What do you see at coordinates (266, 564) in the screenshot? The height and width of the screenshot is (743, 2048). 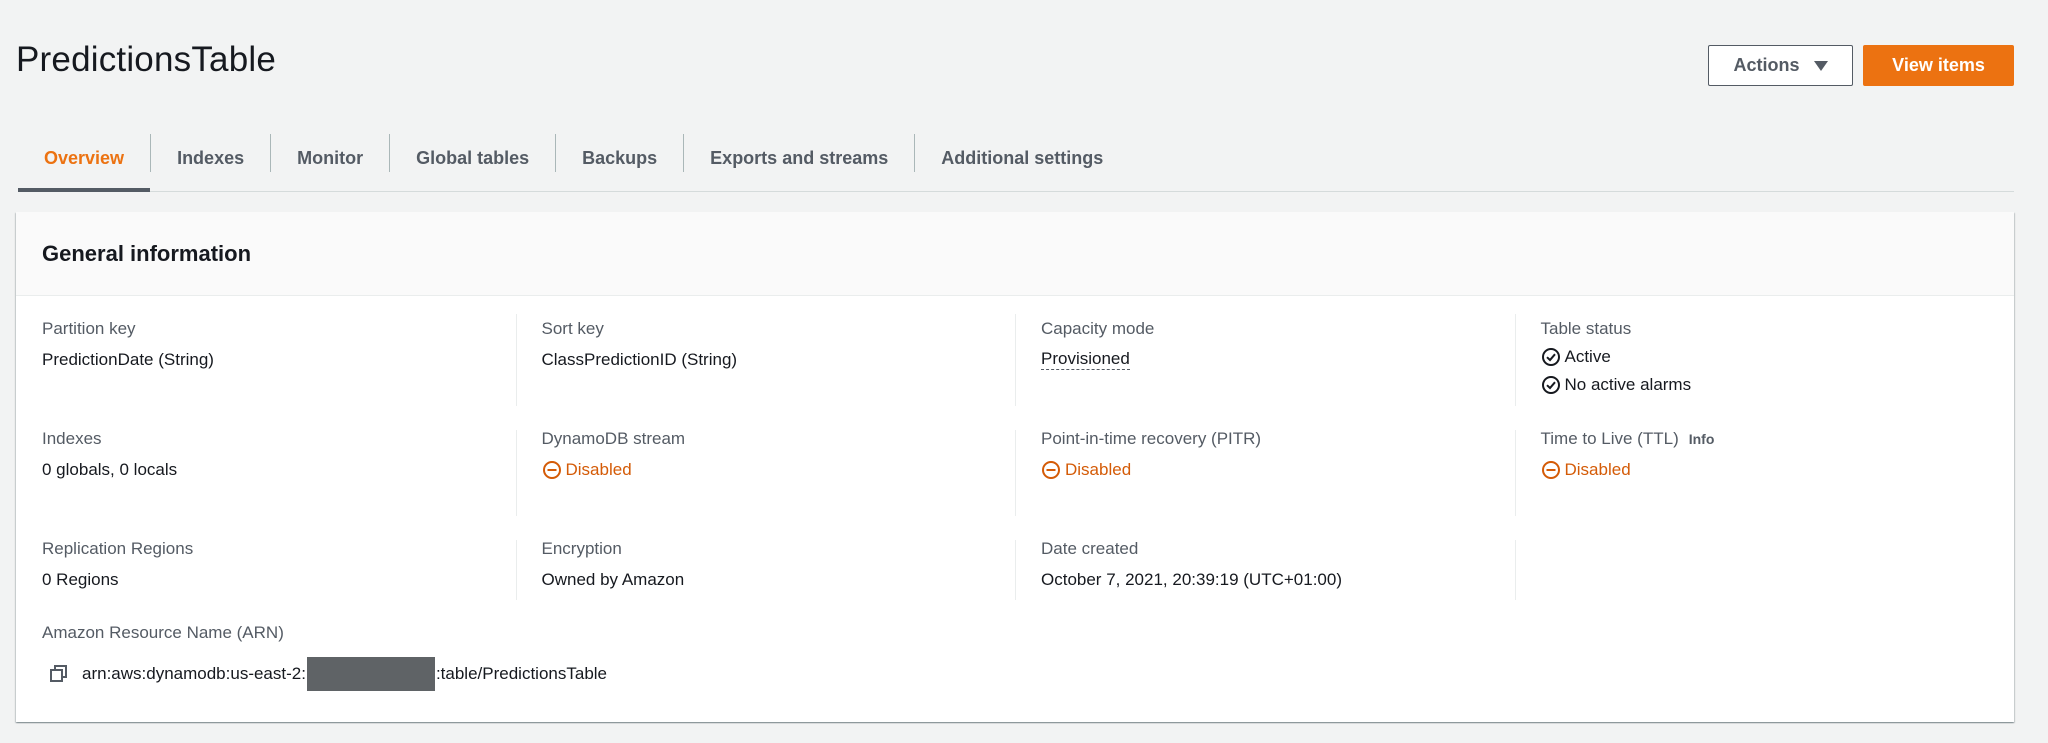 I see `replication-regions-field: Replication Regions 0 Regions` at bounding box center [266, 564].